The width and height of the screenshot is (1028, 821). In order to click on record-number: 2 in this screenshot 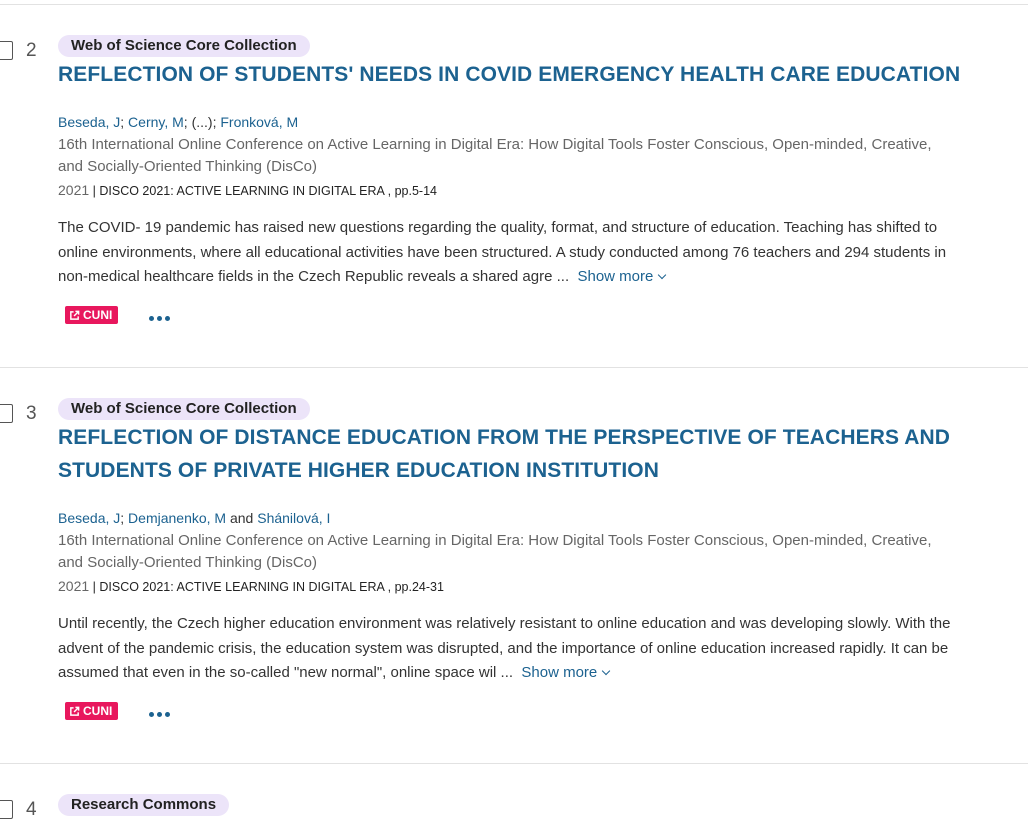, I will do `click(31, 50)`.